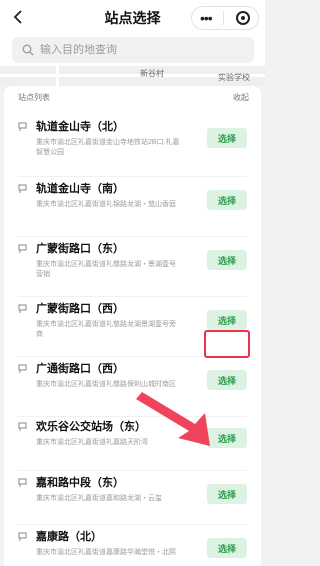 The height and width of the screenshot is (566, 320). Describe the element at coordinates (57, 76) in the screenshot. I see `map-road` at that location.